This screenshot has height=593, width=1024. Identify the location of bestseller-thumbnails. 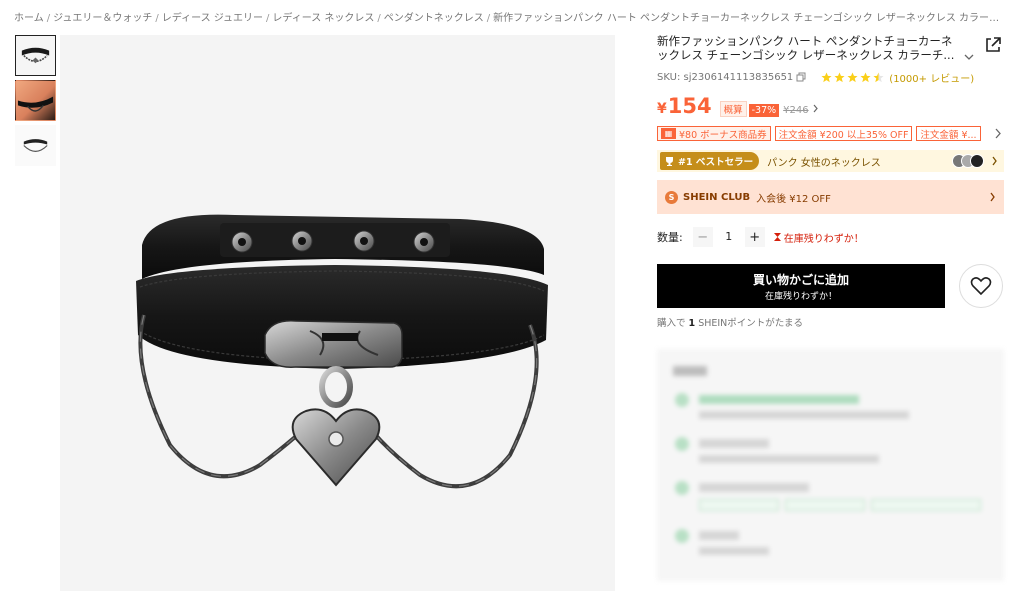
(968, 161).